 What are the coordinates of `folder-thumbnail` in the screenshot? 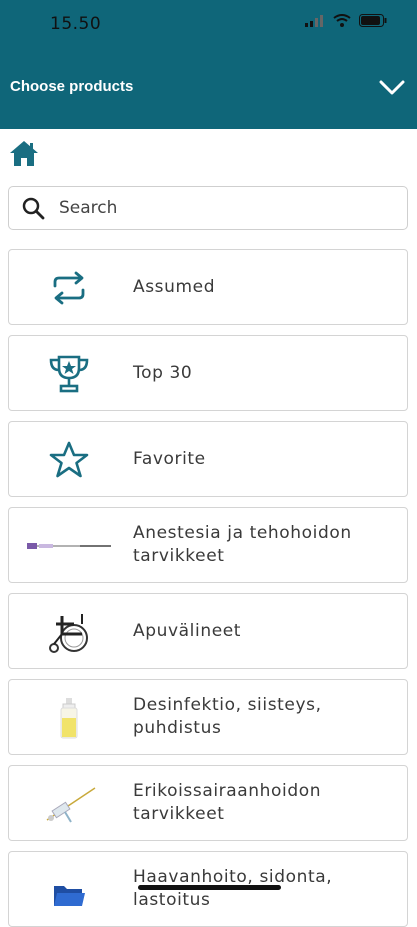 It's located at (69, 890).